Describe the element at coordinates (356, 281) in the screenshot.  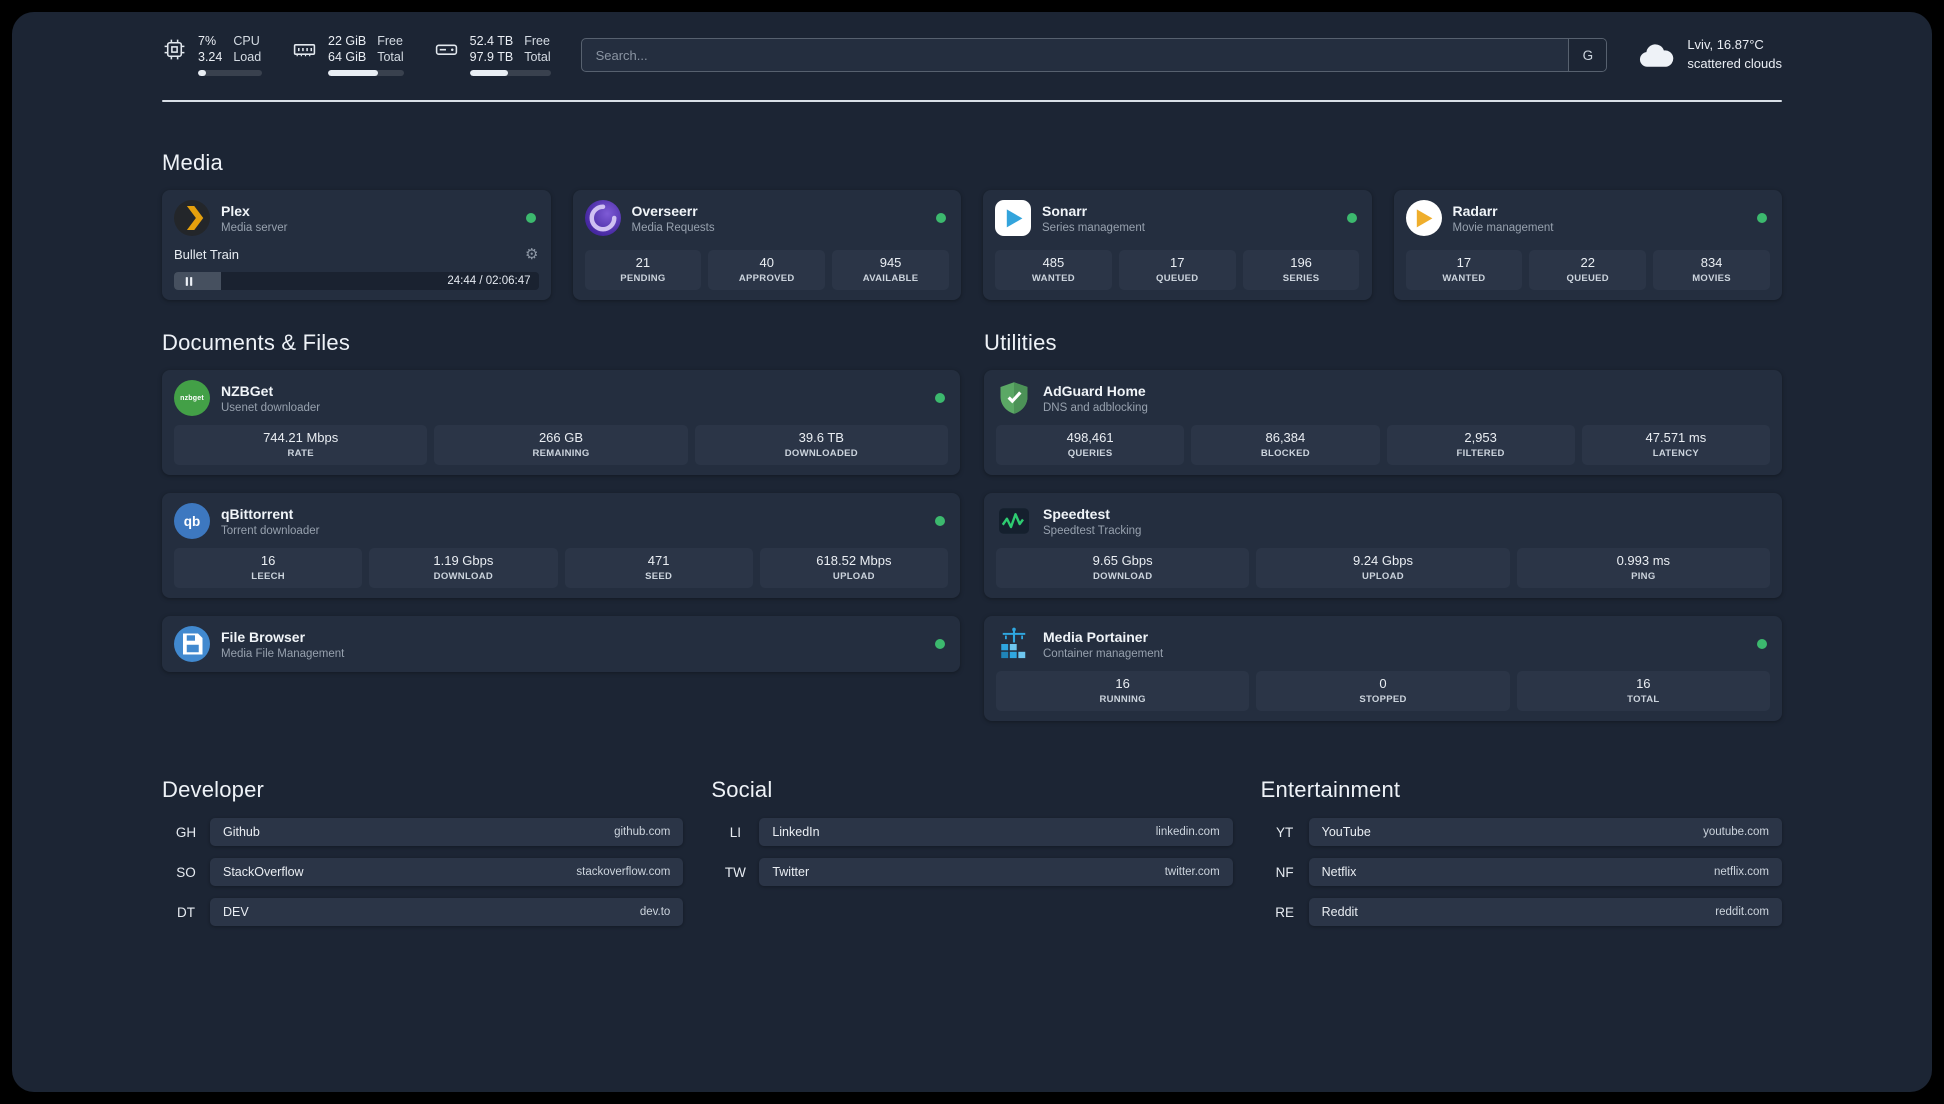
I see `player-progress-bar: 24:44 / 02:06:47` at that location.